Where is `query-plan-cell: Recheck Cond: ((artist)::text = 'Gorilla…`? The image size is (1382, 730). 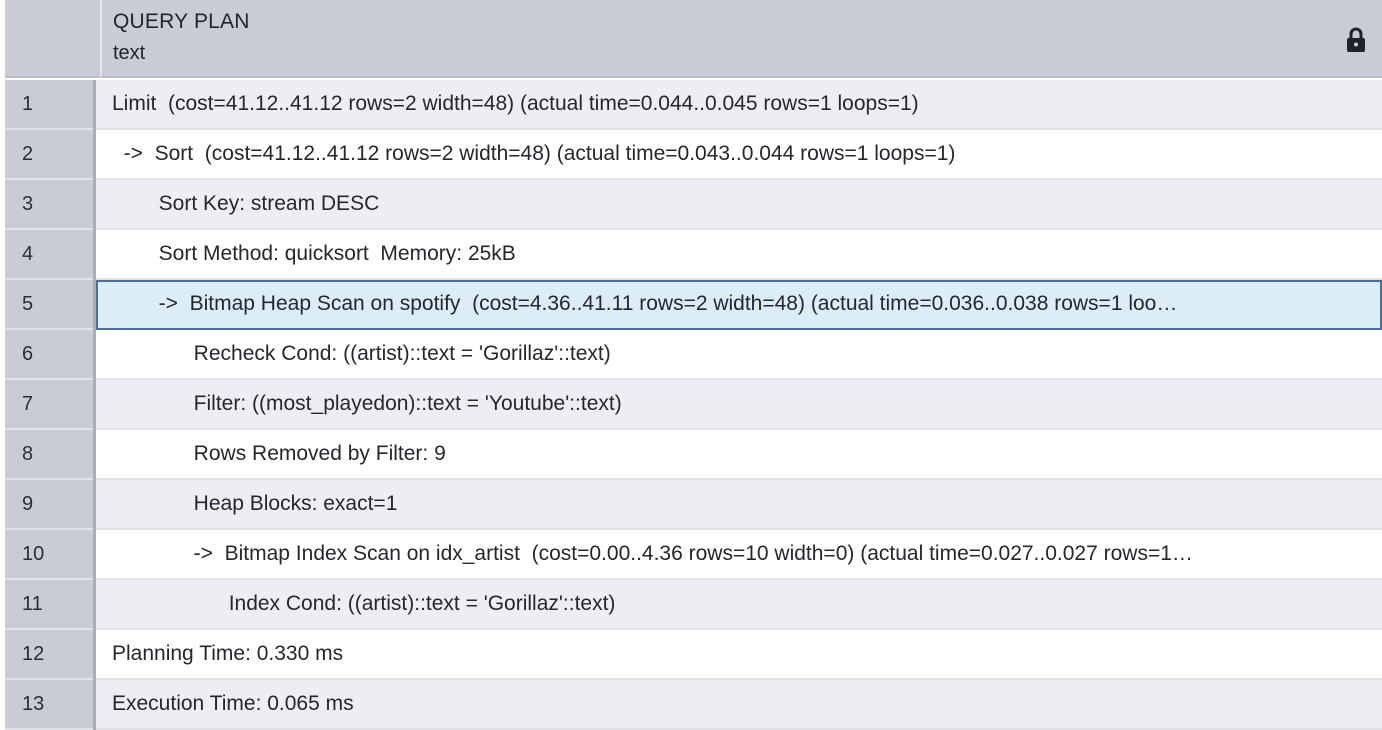
query-plan-cell: Recheck Cond: ((artist)::text = 'Gorilla… is located at coordinates (739, 355).